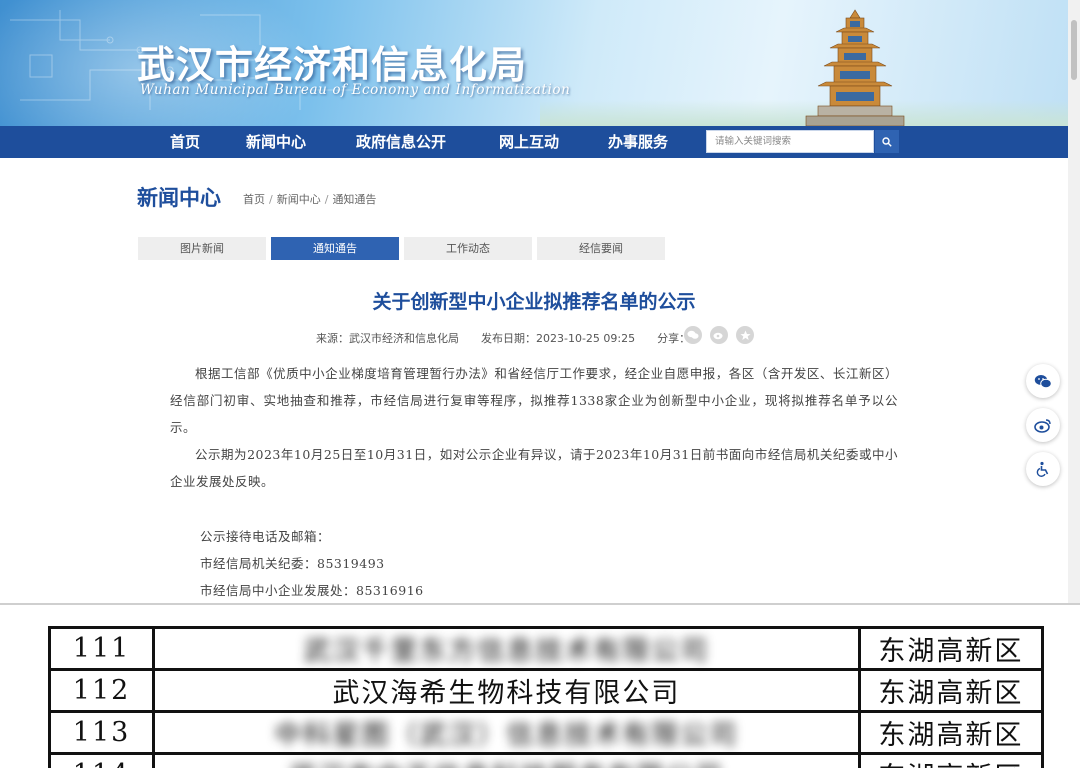 The width and height of the screenshot is (1080, 768). I want to click on breadcrumb: 首页 / 新闻中心 / 通知通告, so click(310, 199).